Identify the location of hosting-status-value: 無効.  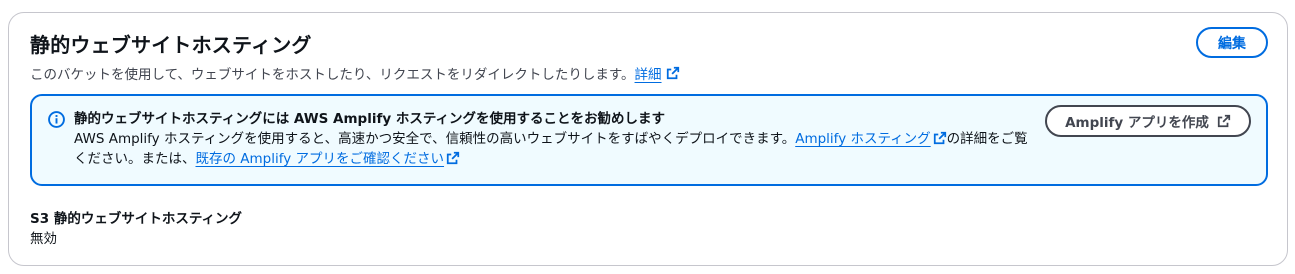
(43, 239).